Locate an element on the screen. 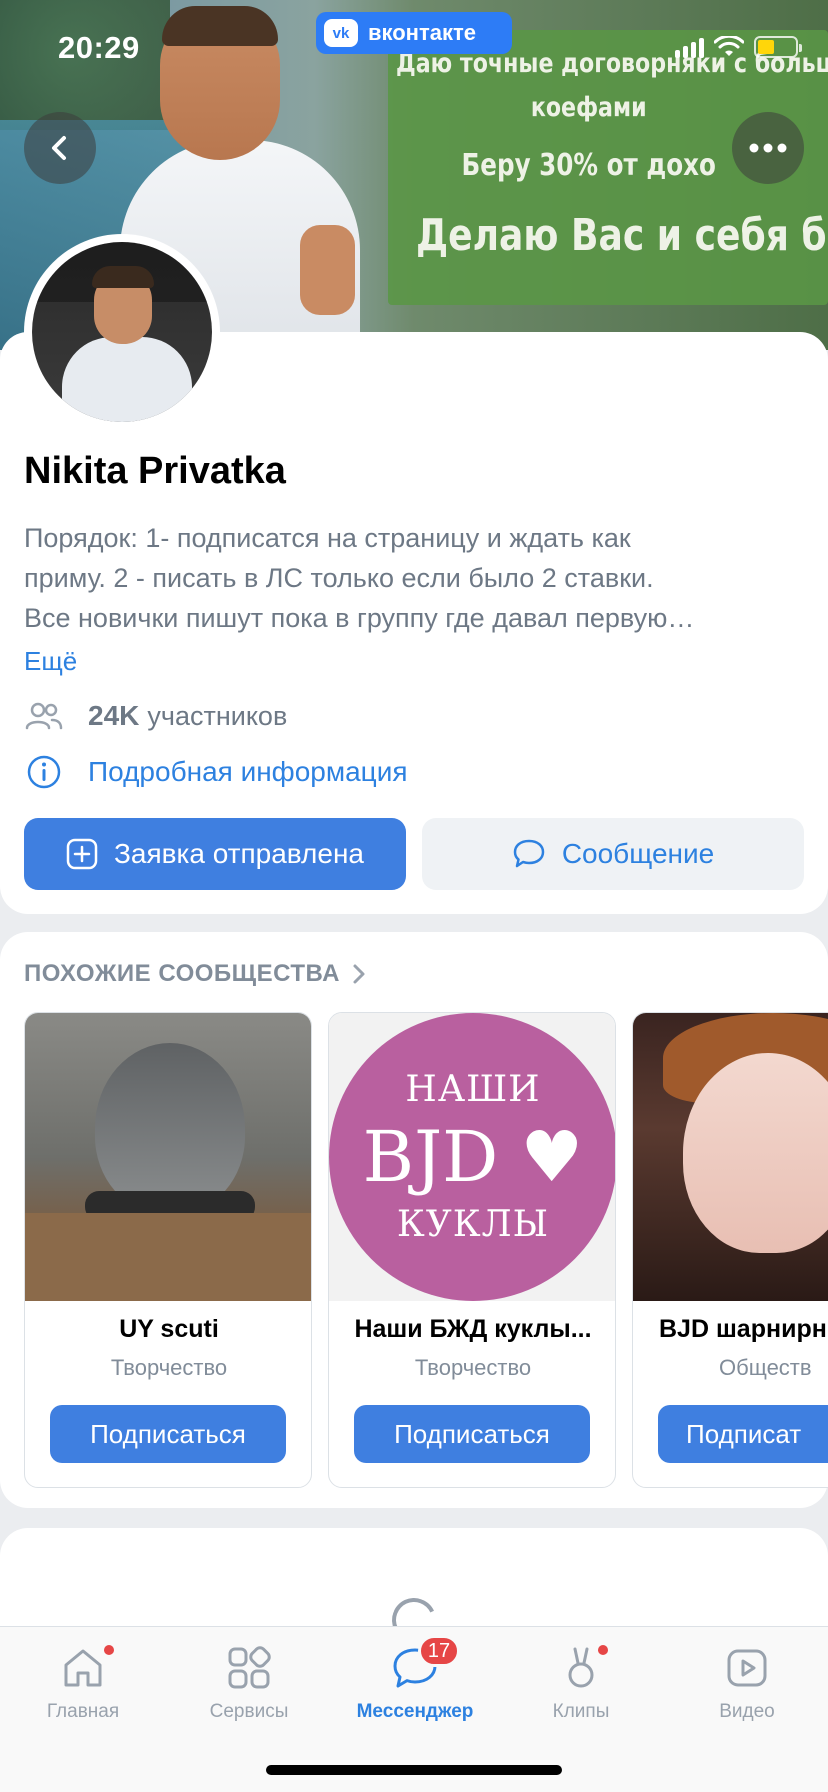 The image size is (828, 1792). message-label: Сообщение is located at coordinates (638, 853).